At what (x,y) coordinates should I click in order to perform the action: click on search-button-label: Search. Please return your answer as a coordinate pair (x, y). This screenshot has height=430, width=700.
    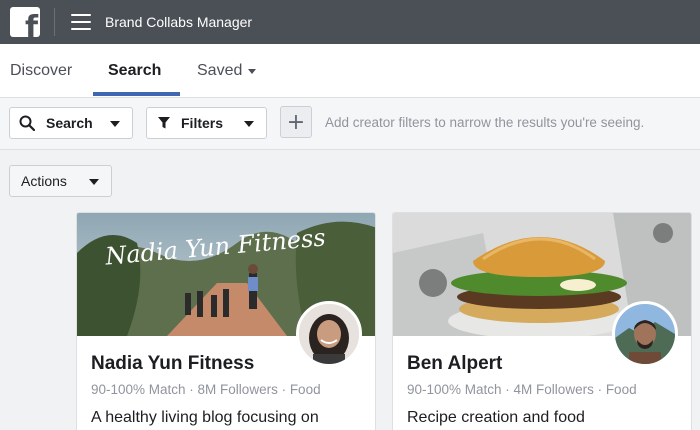
    Looking at the image, I should click on (69, 123).